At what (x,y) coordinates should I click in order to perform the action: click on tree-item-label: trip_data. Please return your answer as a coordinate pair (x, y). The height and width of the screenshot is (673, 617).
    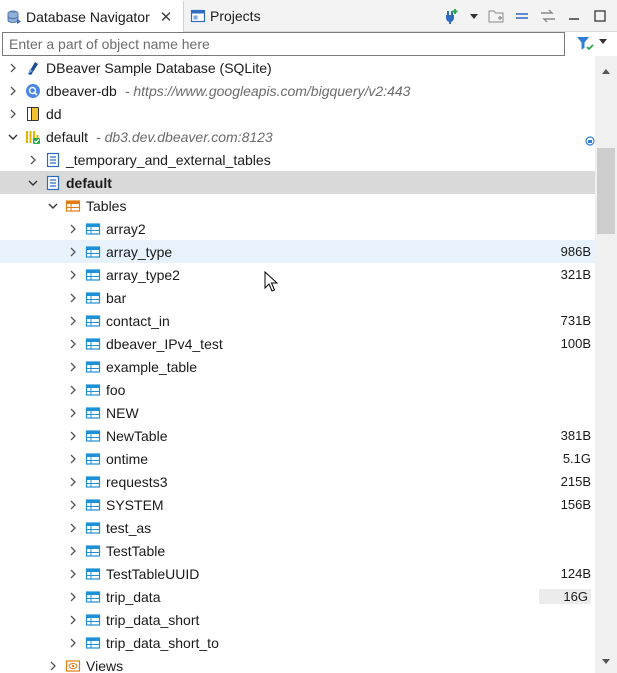
    Looking at the image, I should click on (133, 596).